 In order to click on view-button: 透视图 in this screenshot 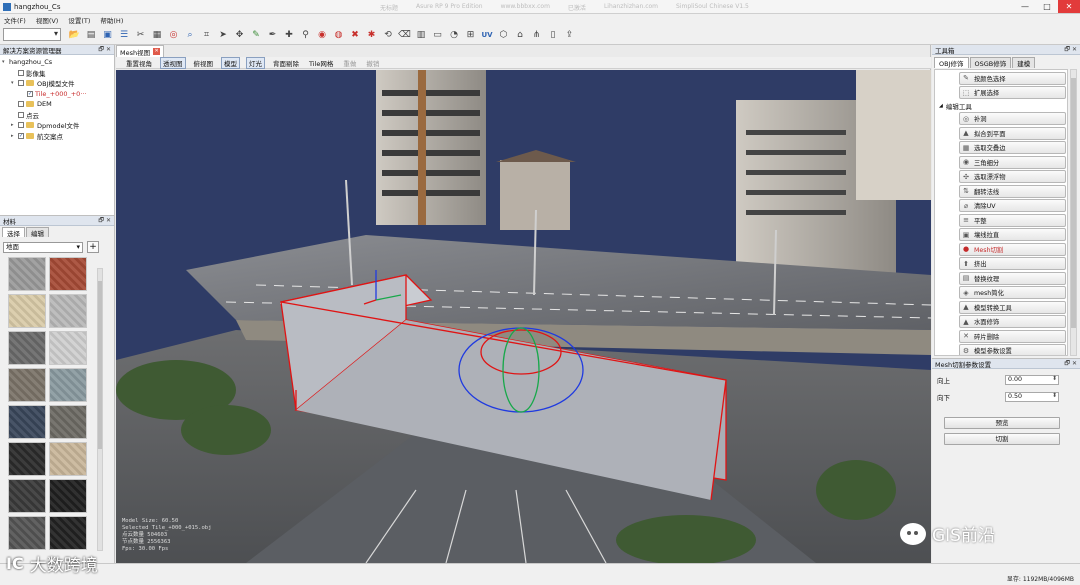, I will do `click(173, 62)`.